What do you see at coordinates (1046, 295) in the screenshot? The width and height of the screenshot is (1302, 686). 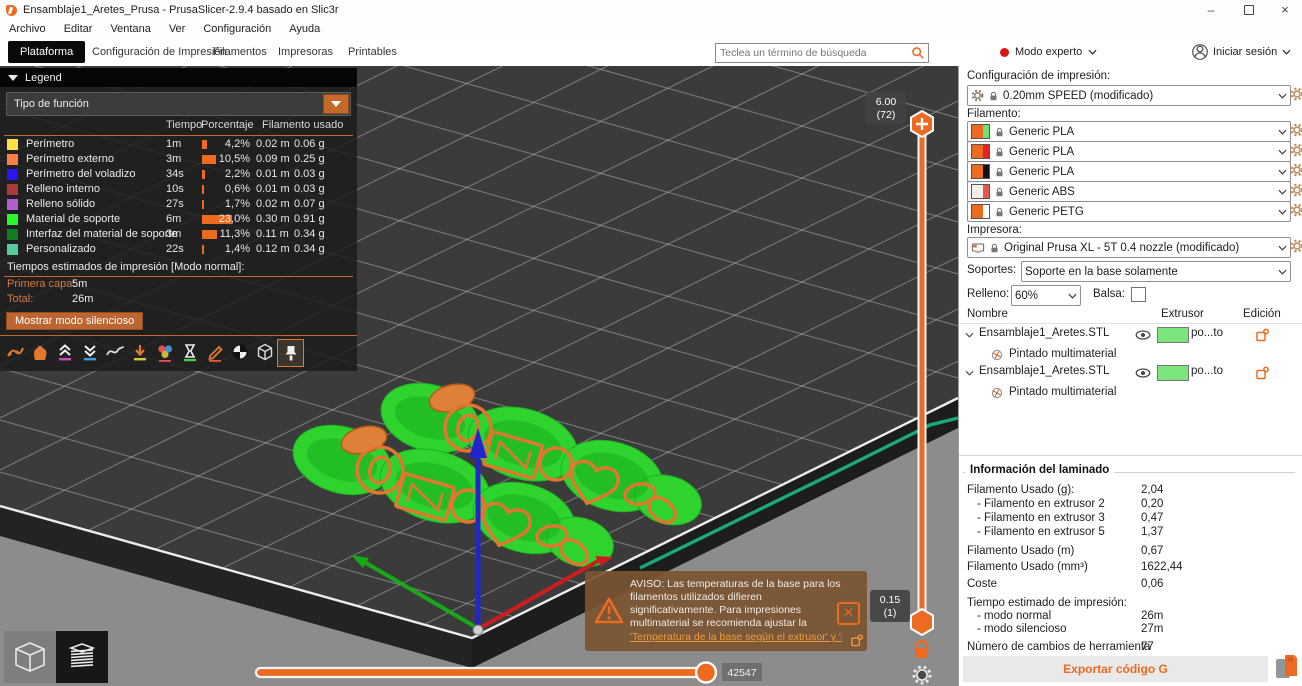 I see `infill-combo: 60%` at bounding box center [1046, 295].